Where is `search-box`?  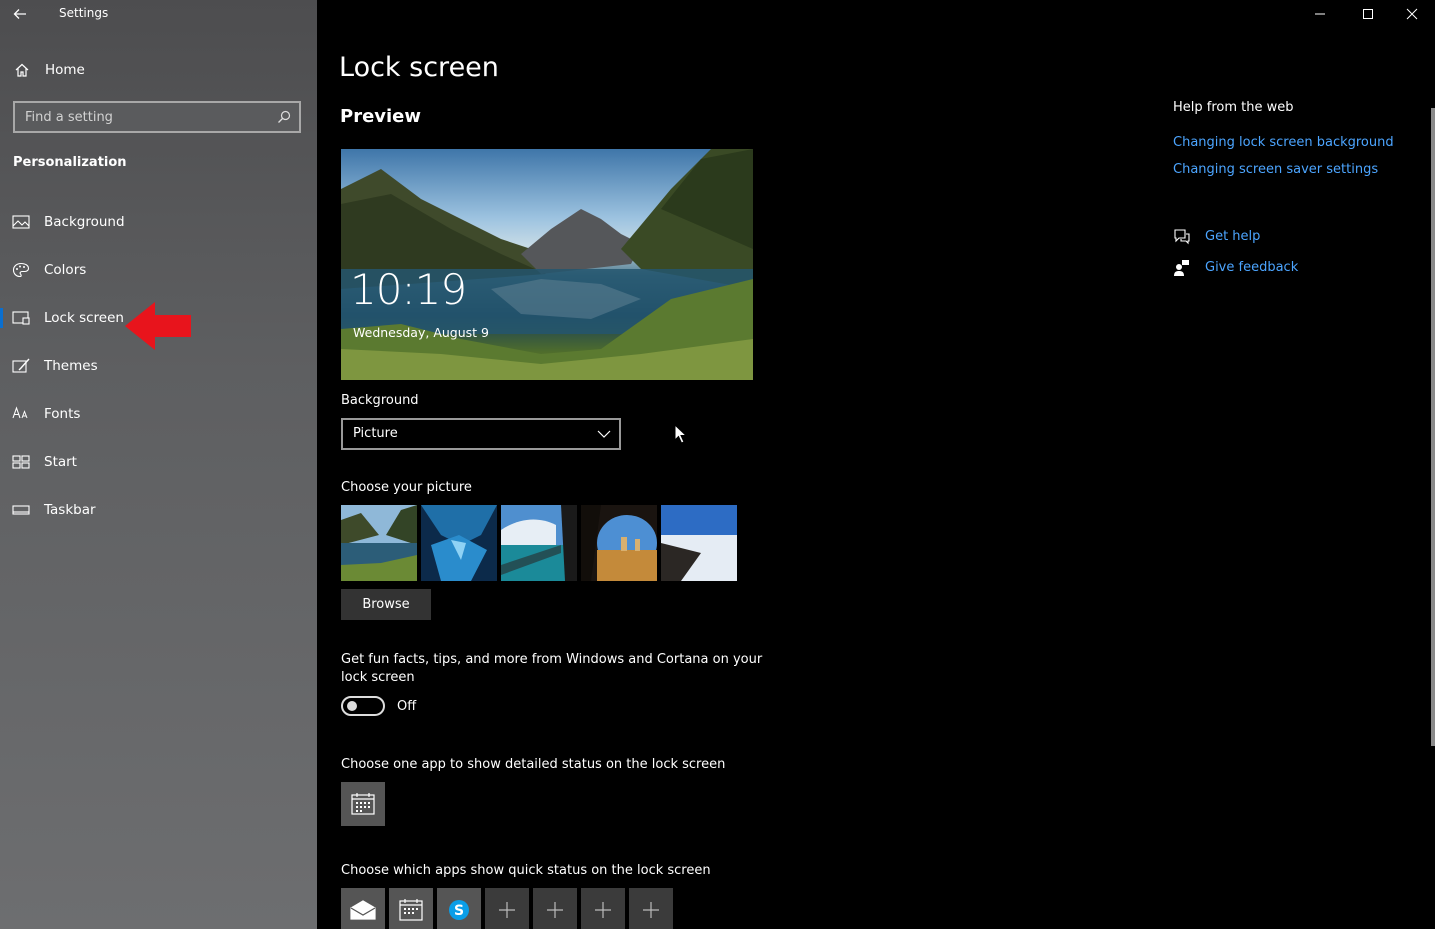
search-box is located at coordinates (157, 117).